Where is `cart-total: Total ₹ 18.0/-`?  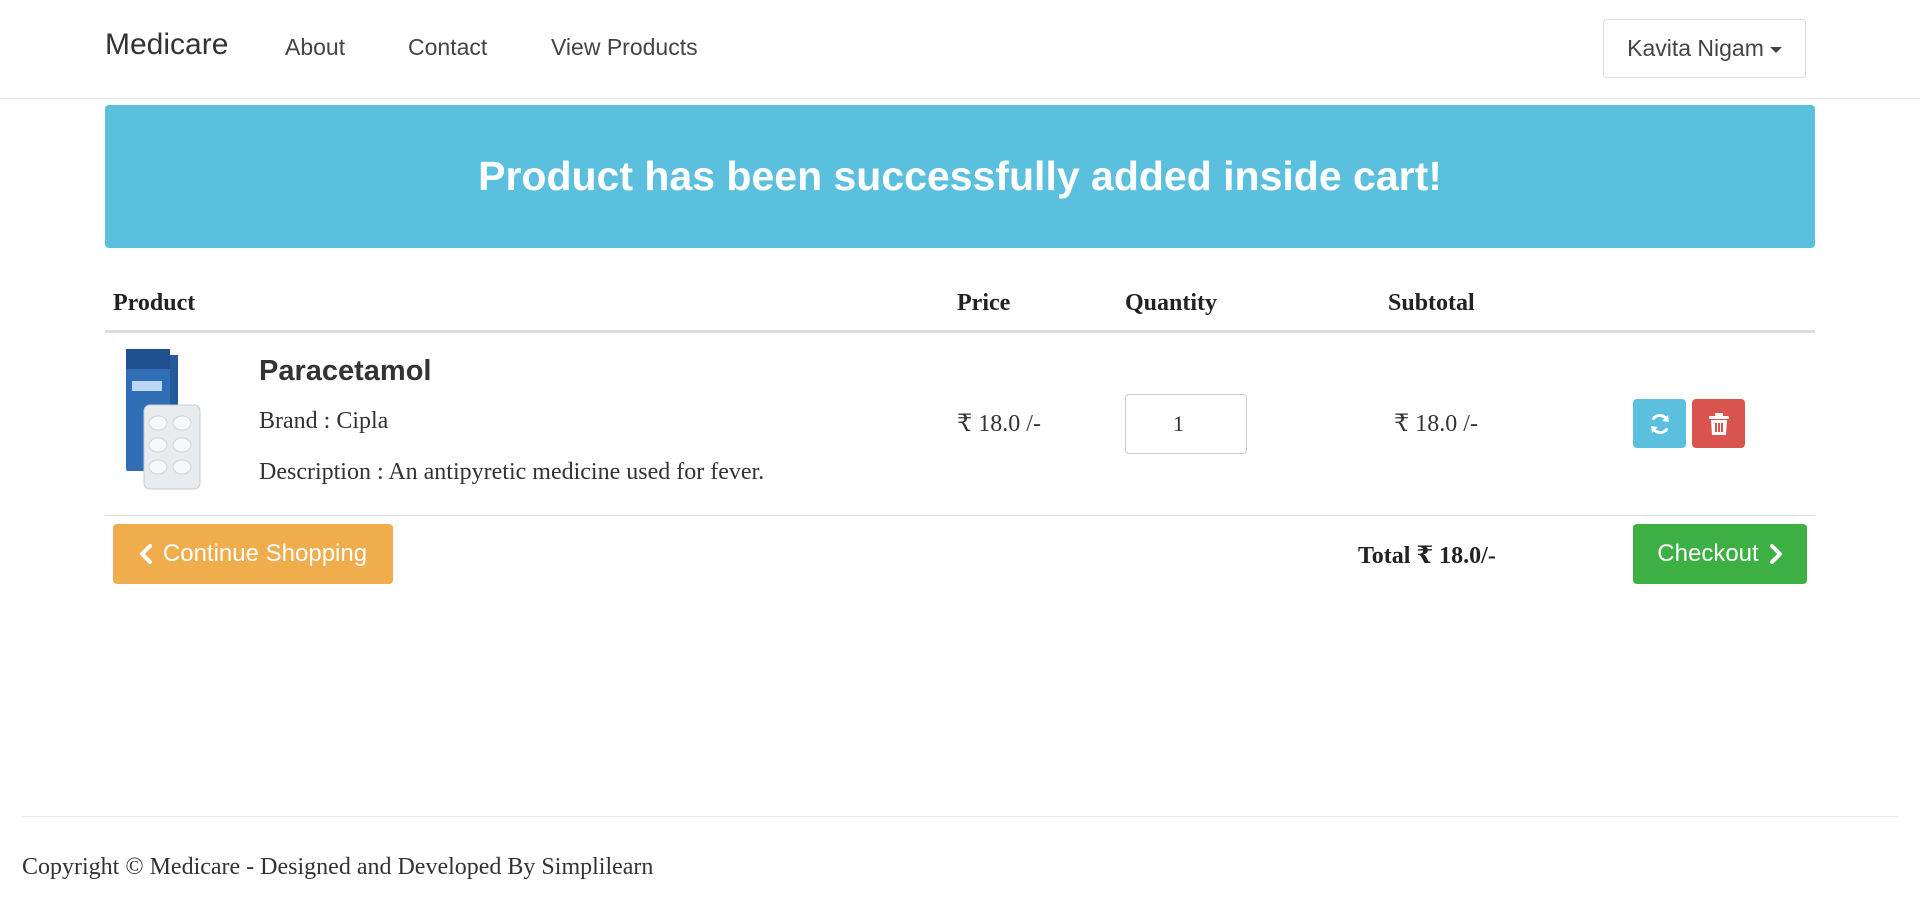
cart-total: Total ₹ 18.0/- is located at coordinates (1427, 556).